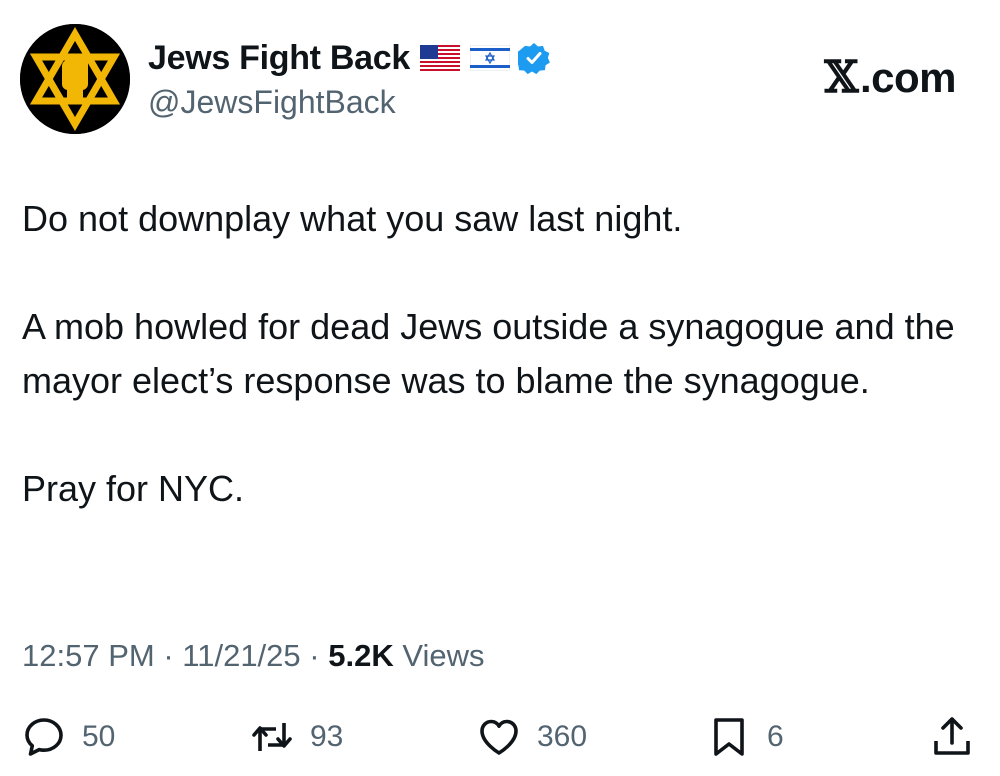  What do you see at coordinates (272, 737) in the screenshot?
I see `repost-icon` at bounding box center [272, 737].